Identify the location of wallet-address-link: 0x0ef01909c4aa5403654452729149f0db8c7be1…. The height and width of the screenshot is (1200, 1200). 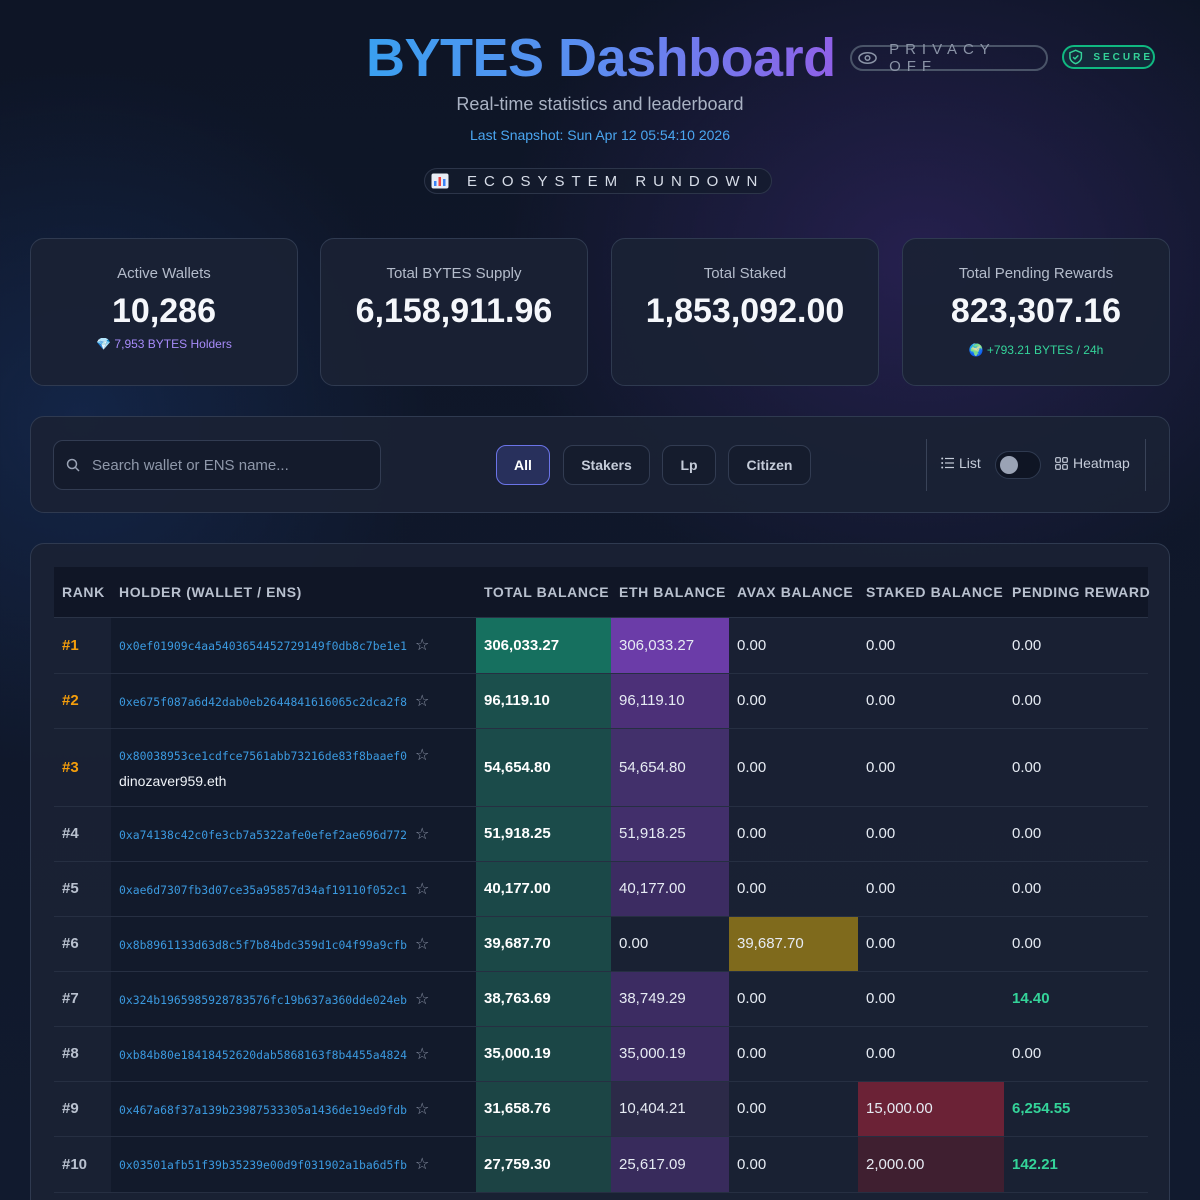
(263, 646).